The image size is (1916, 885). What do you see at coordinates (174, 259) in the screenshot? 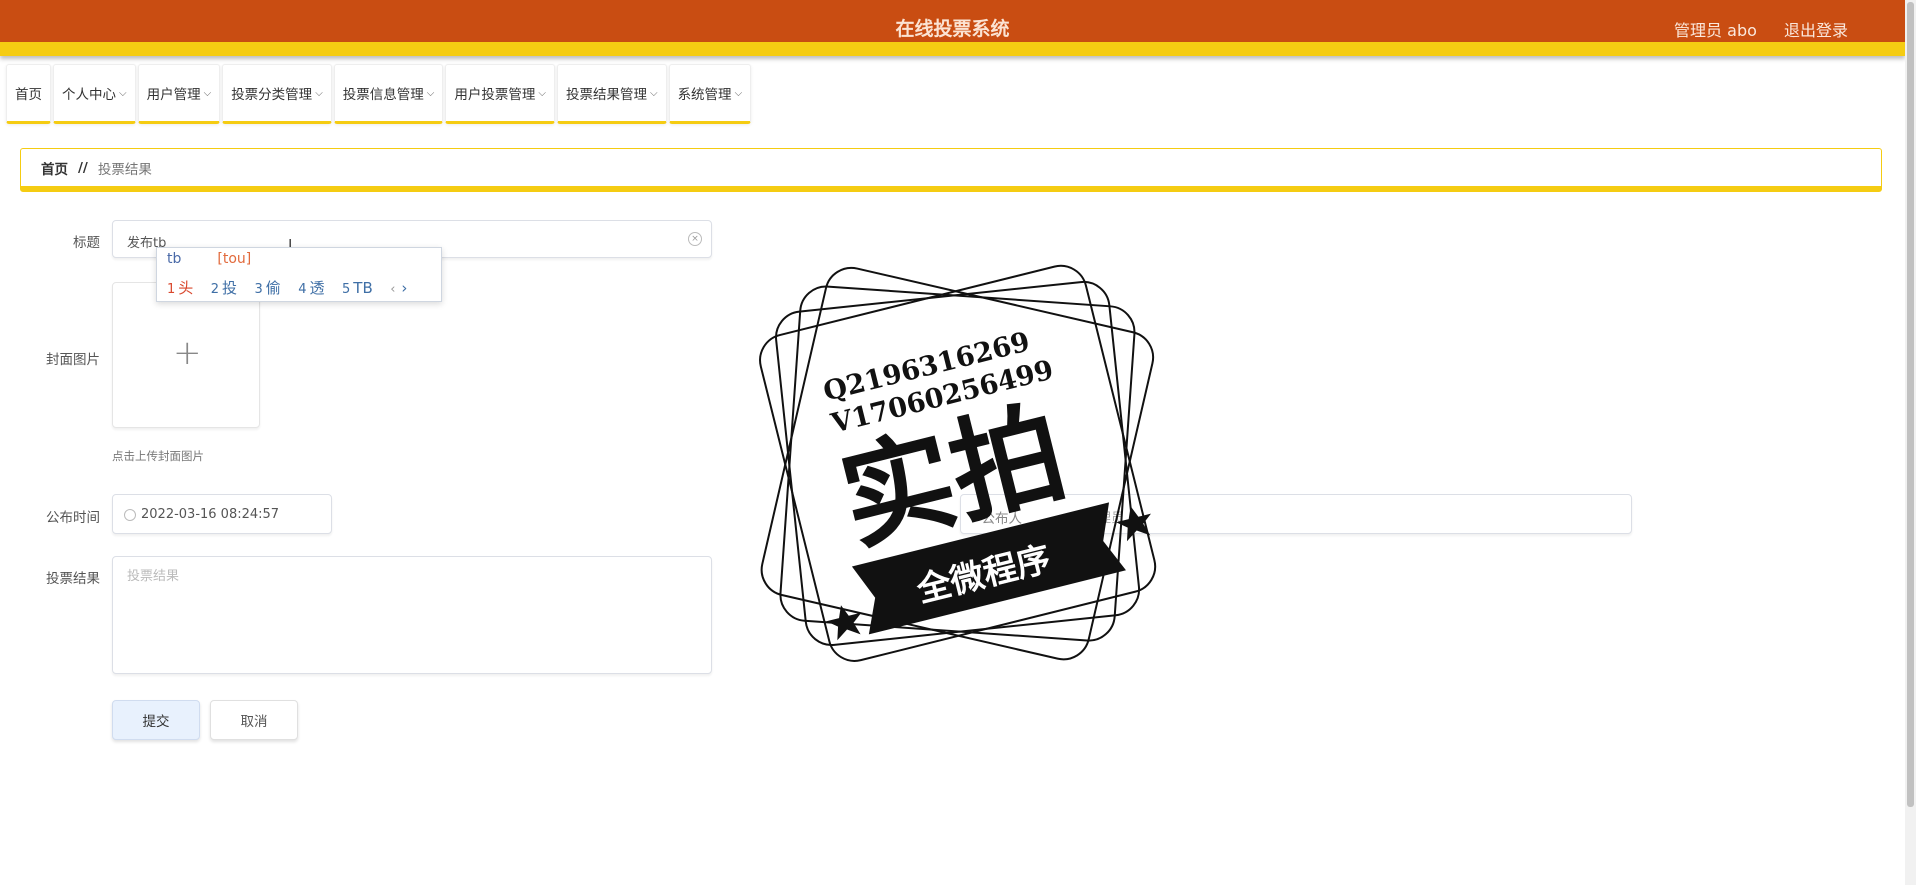
I see `ime-composition: tb` at bounding box center [174, 259].